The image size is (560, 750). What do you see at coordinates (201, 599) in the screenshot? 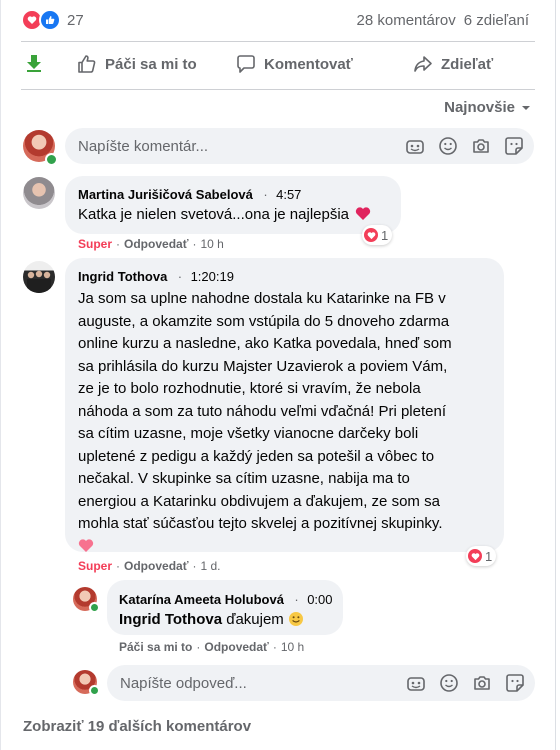
I see `reply-author: Katarína Ameeta Holubová` at bounding box center [201, 599].